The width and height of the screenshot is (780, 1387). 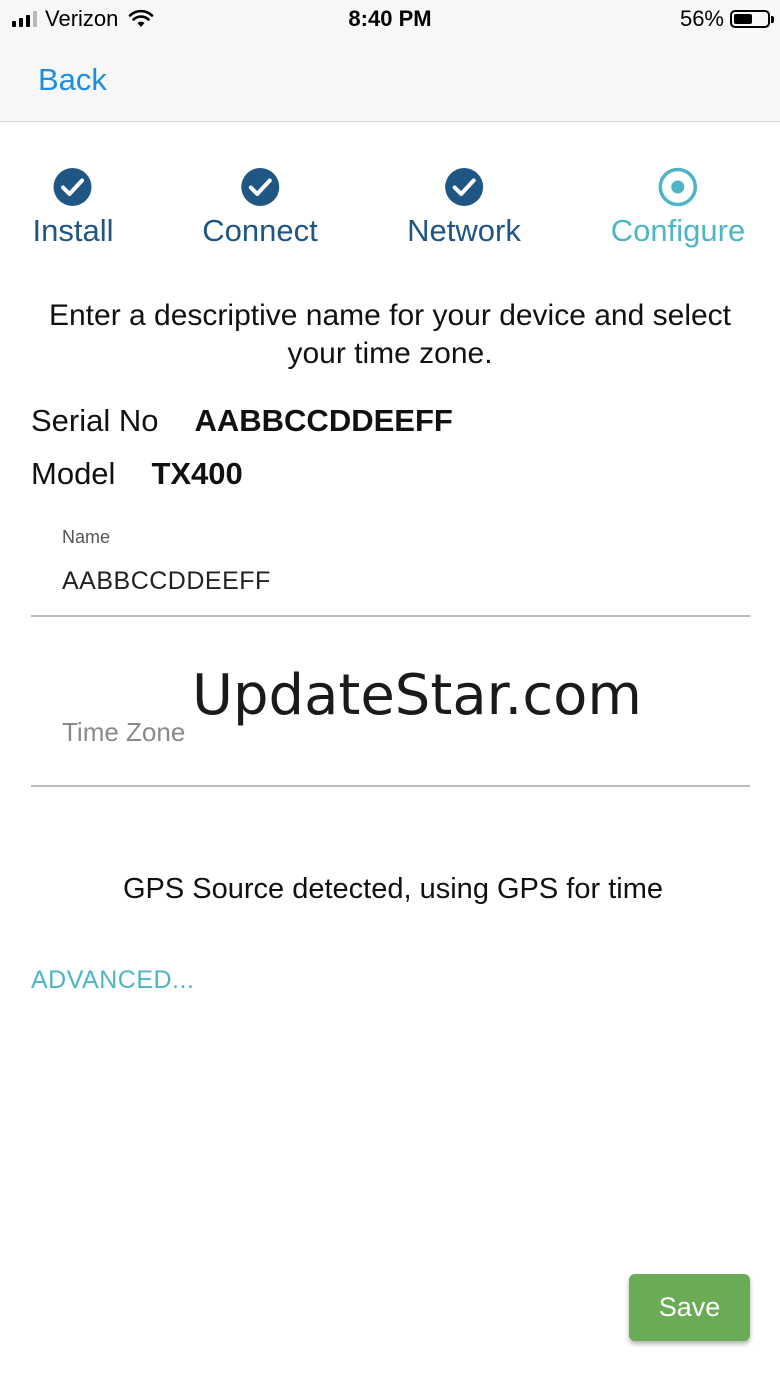 I want to click on step-label: Network, so click(x=464, y=230).